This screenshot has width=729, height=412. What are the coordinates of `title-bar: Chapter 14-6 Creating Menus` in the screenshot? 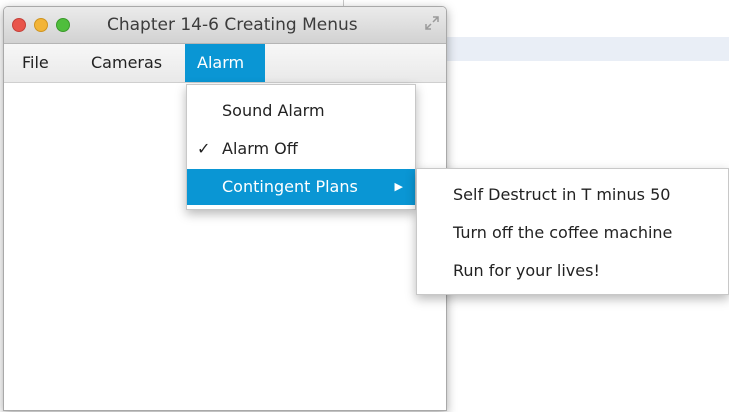 It's located at (225, 25).